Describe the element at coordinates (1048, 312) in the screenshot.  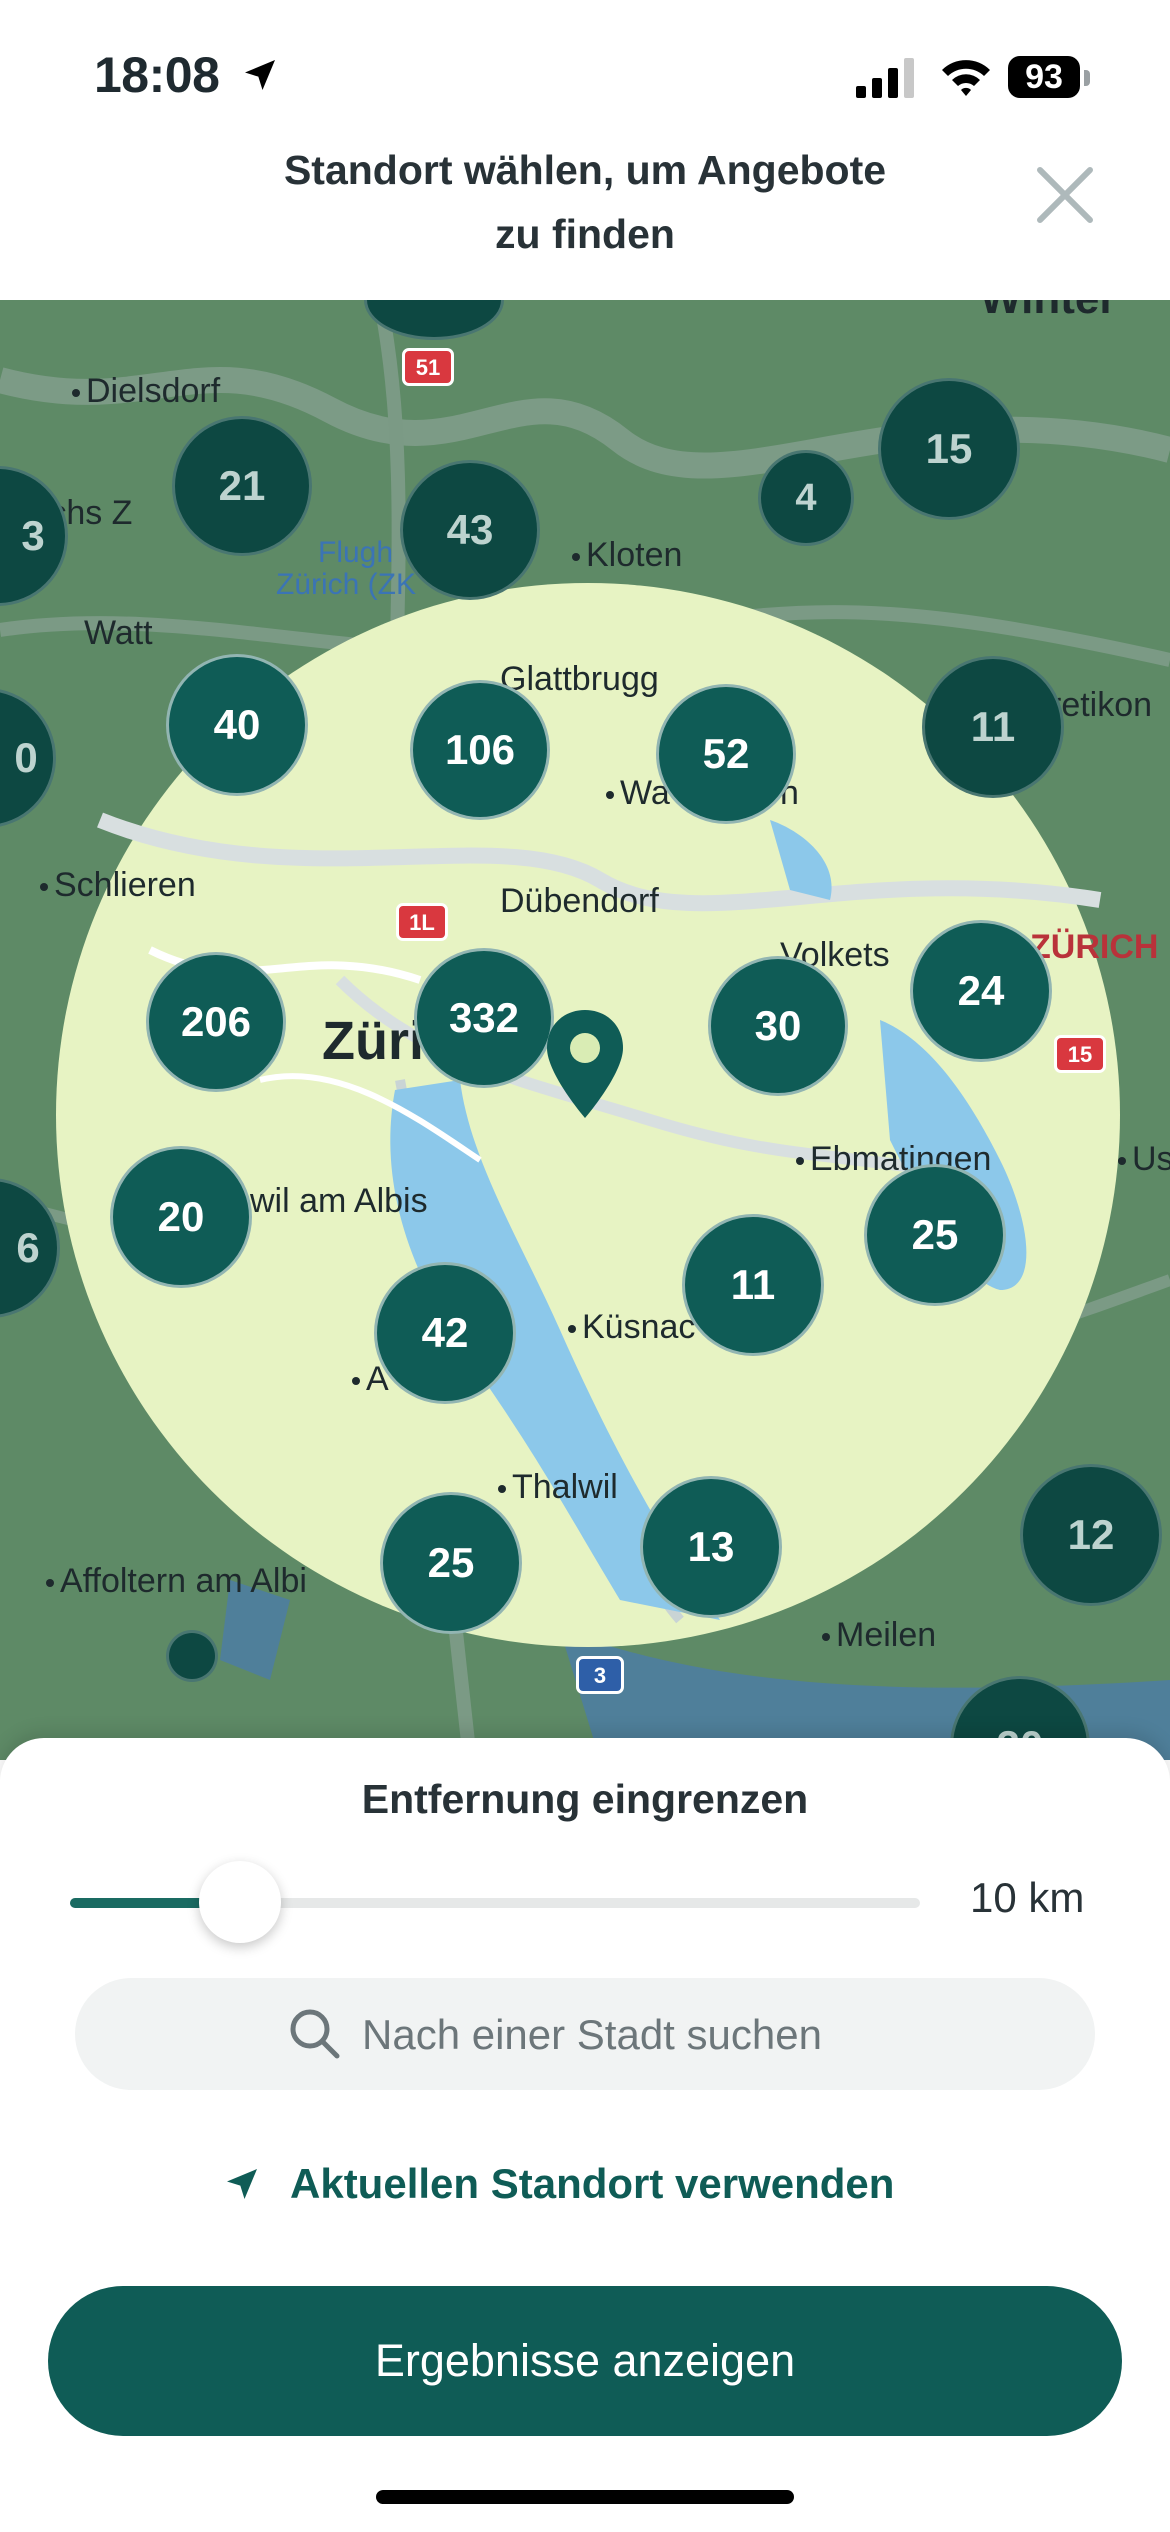
I see `place-label: Winter` at that location.